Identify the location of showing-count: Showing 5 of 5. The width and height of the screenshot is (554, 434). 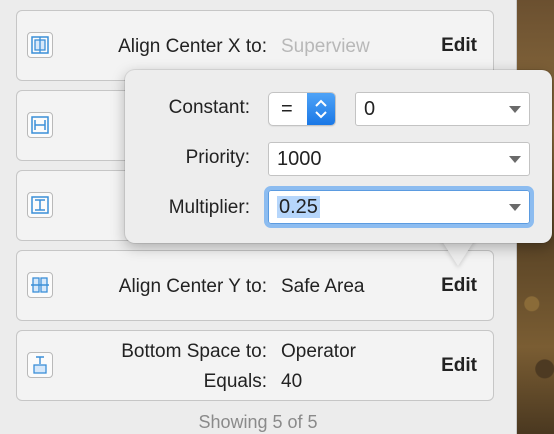
(258, 422).